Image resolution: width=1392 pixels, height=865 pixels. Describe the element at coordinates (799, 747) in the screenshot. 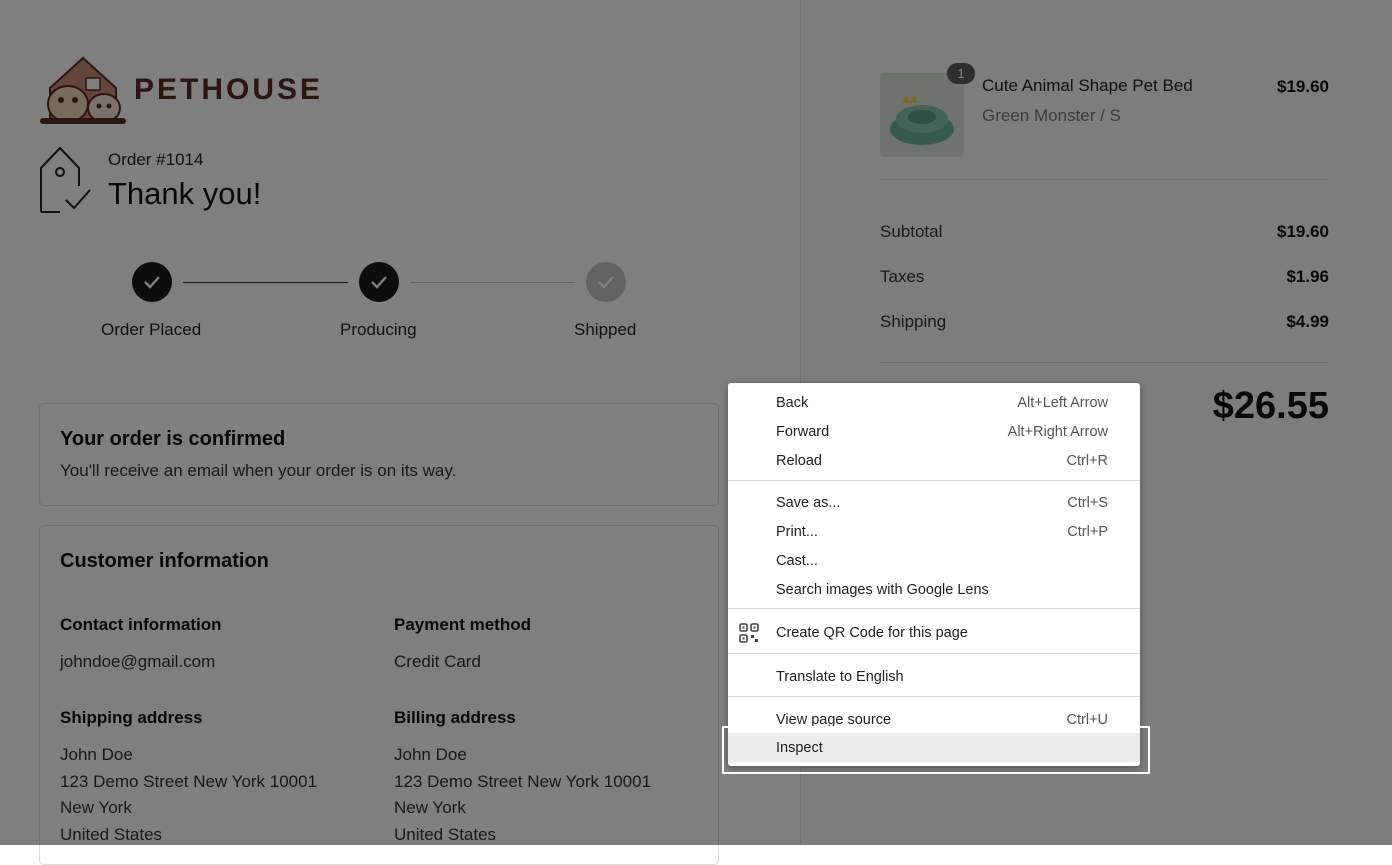

I see `menu-item-label: Inspect` at that location.